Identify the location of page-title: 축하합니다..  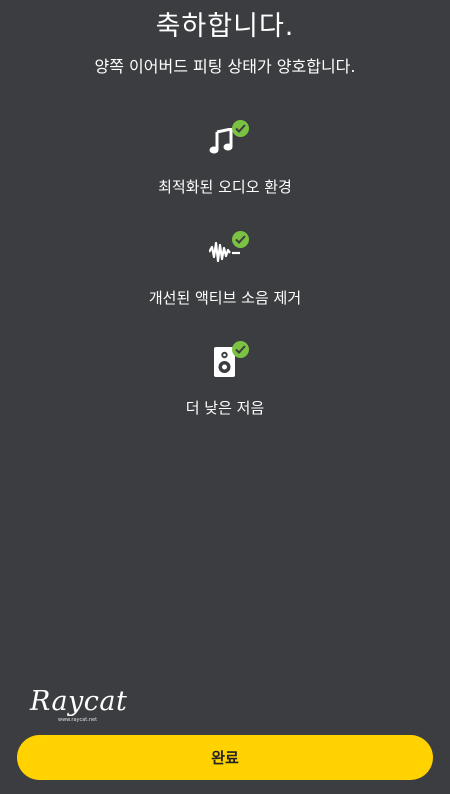
(225, 26).